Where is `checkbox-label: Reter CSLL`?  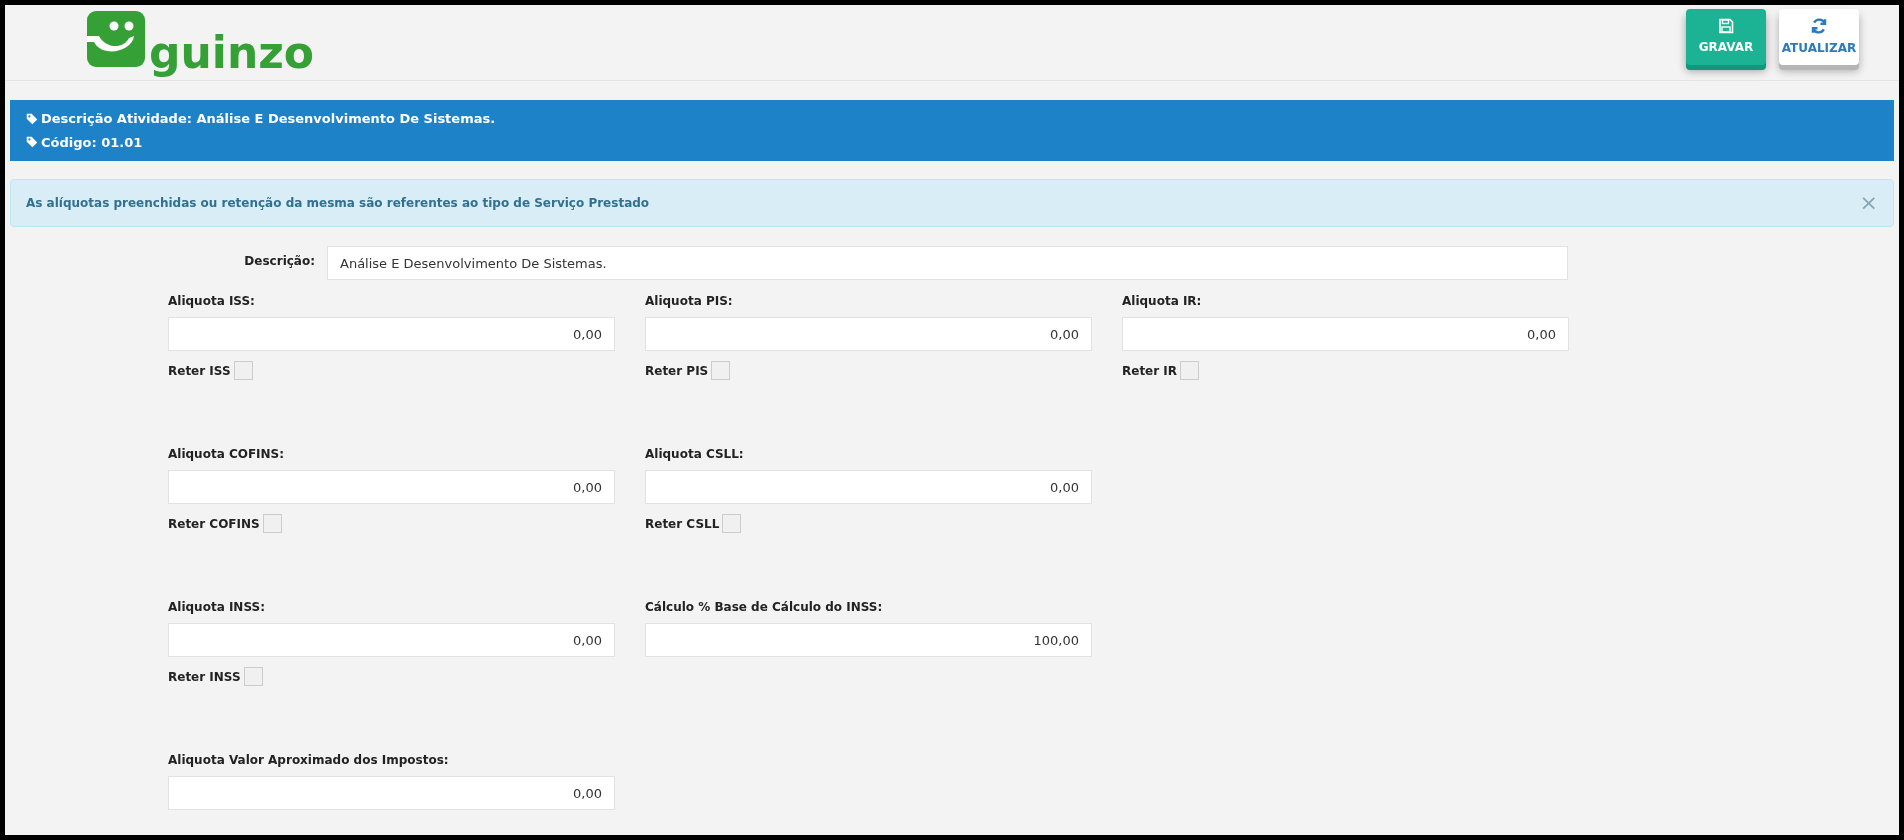
checkbox-label: Reter CSLL is located at coordinates (682, 524).